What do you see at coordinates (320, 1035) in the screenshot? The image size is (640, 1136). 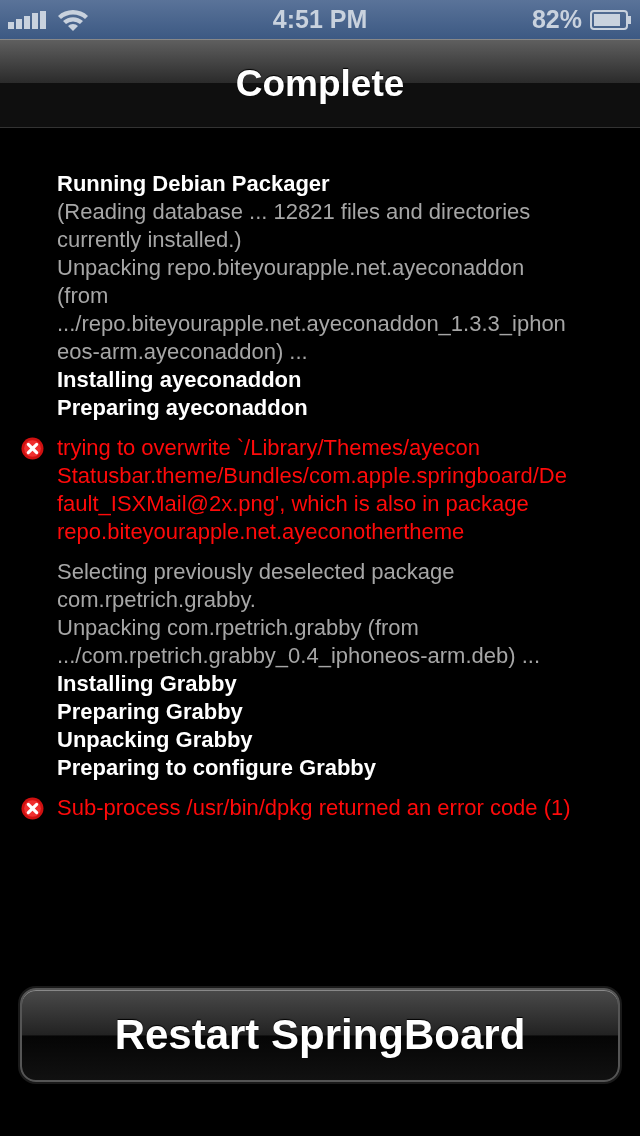 I see `restart-button: Restart SpringBoard` at bounding box center [320, 1035].